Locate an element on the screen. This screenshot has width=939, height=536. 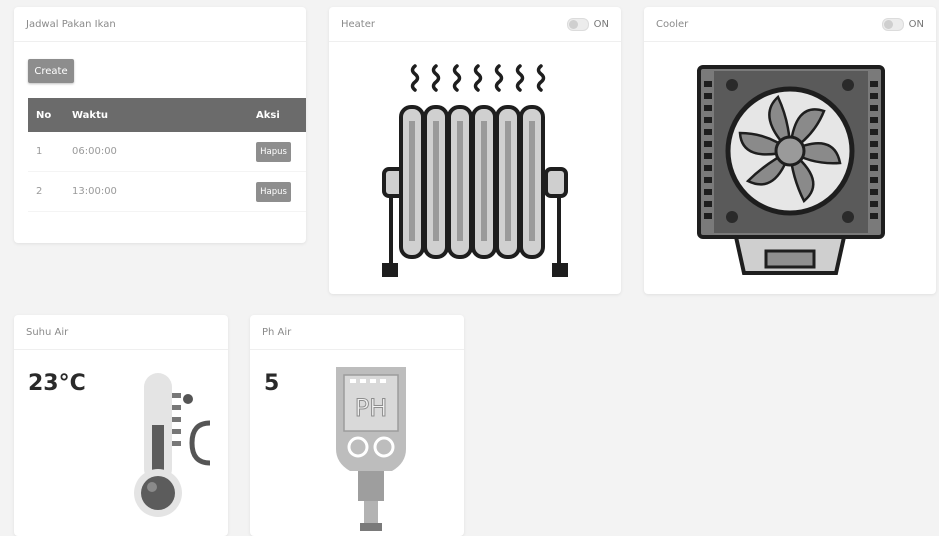
card-title: Suhu Air is located at coordinates (47, 332).